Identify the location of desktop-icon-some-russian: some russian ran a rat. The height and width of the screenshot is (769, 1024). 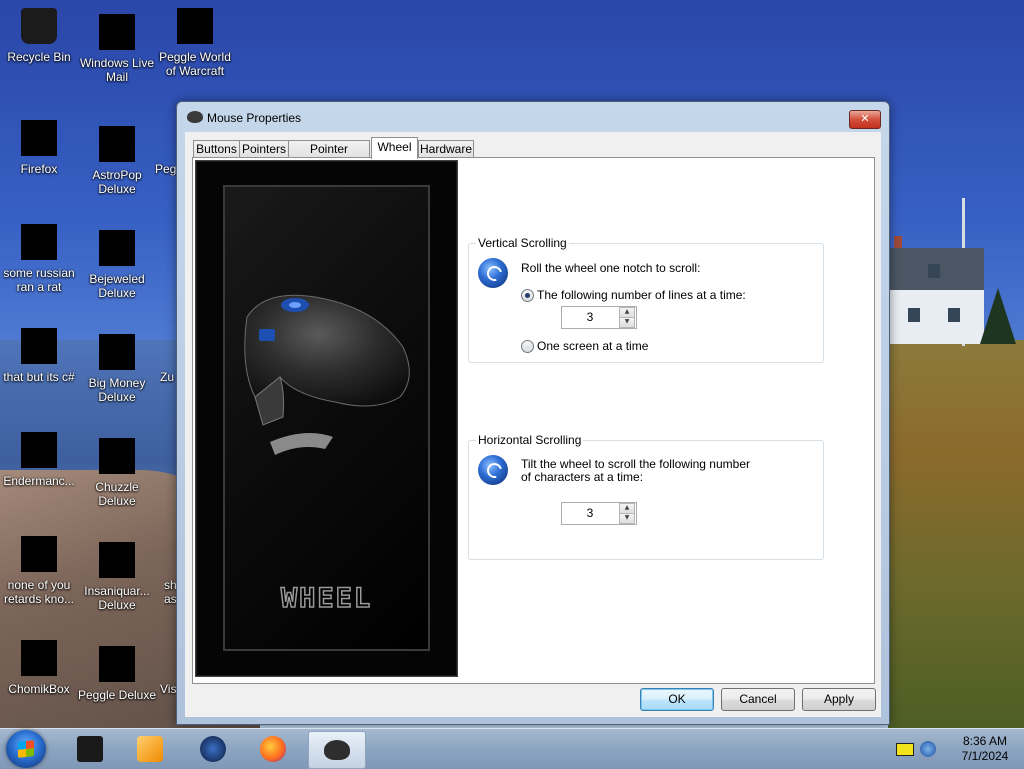
(39, 259).